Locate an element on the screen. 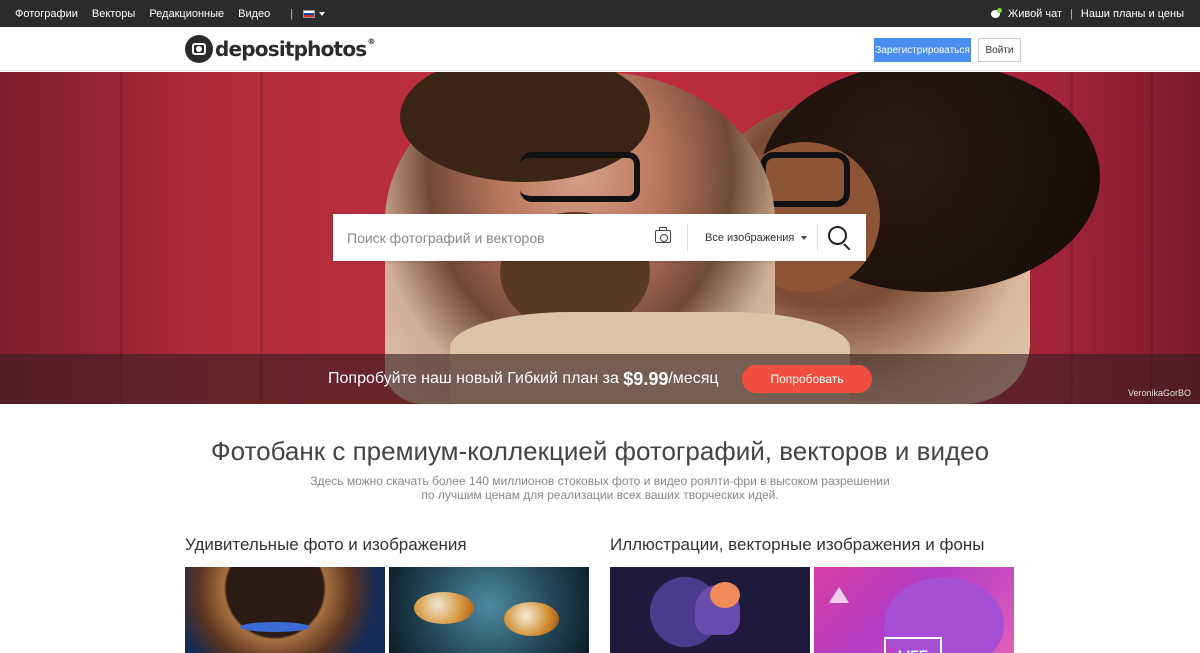 This screenshot has width=1200, height=653. register-button: Зарегистрироваться is located at coordinates (922, 50).